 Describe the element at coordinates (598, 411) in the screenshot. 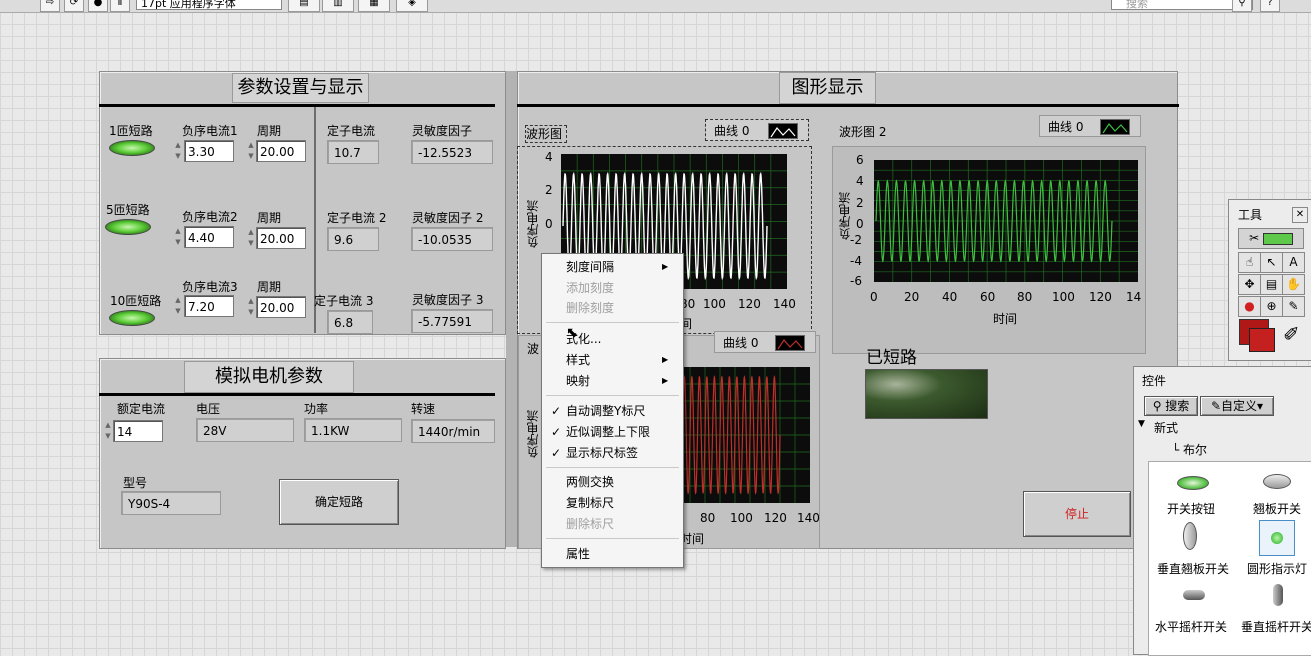

I see `menu-item-autoscale-y: ✓ 自动调整Y标尺` at that location.